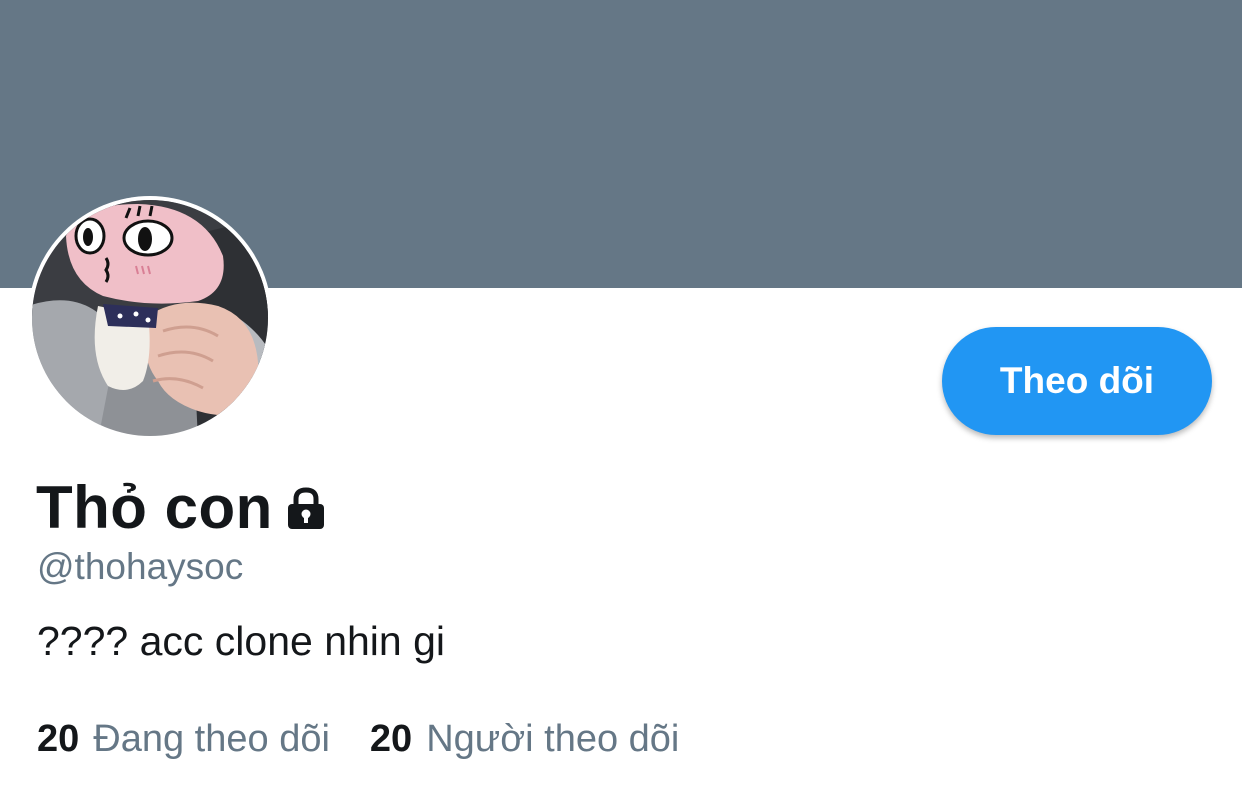  Describe the element at coordinates (211, 739) in the screenshot. I see `following-label: Đang theo dõi` at that location.